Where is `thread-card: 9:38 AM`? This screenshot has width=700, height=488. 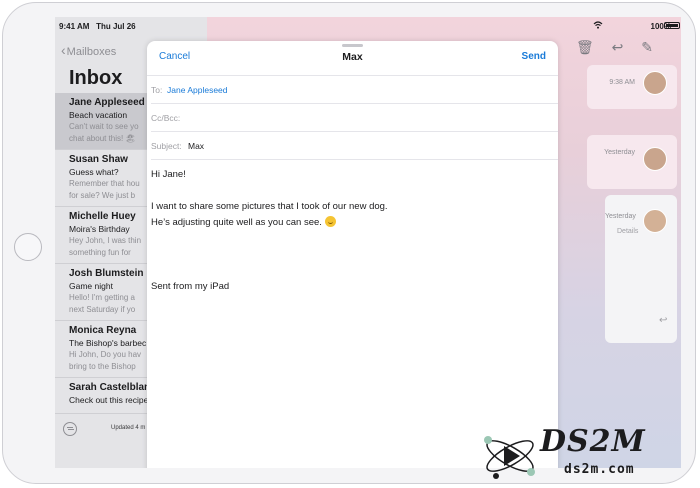
thread-card: 9:38 AM is located at coordinates (632, 87).